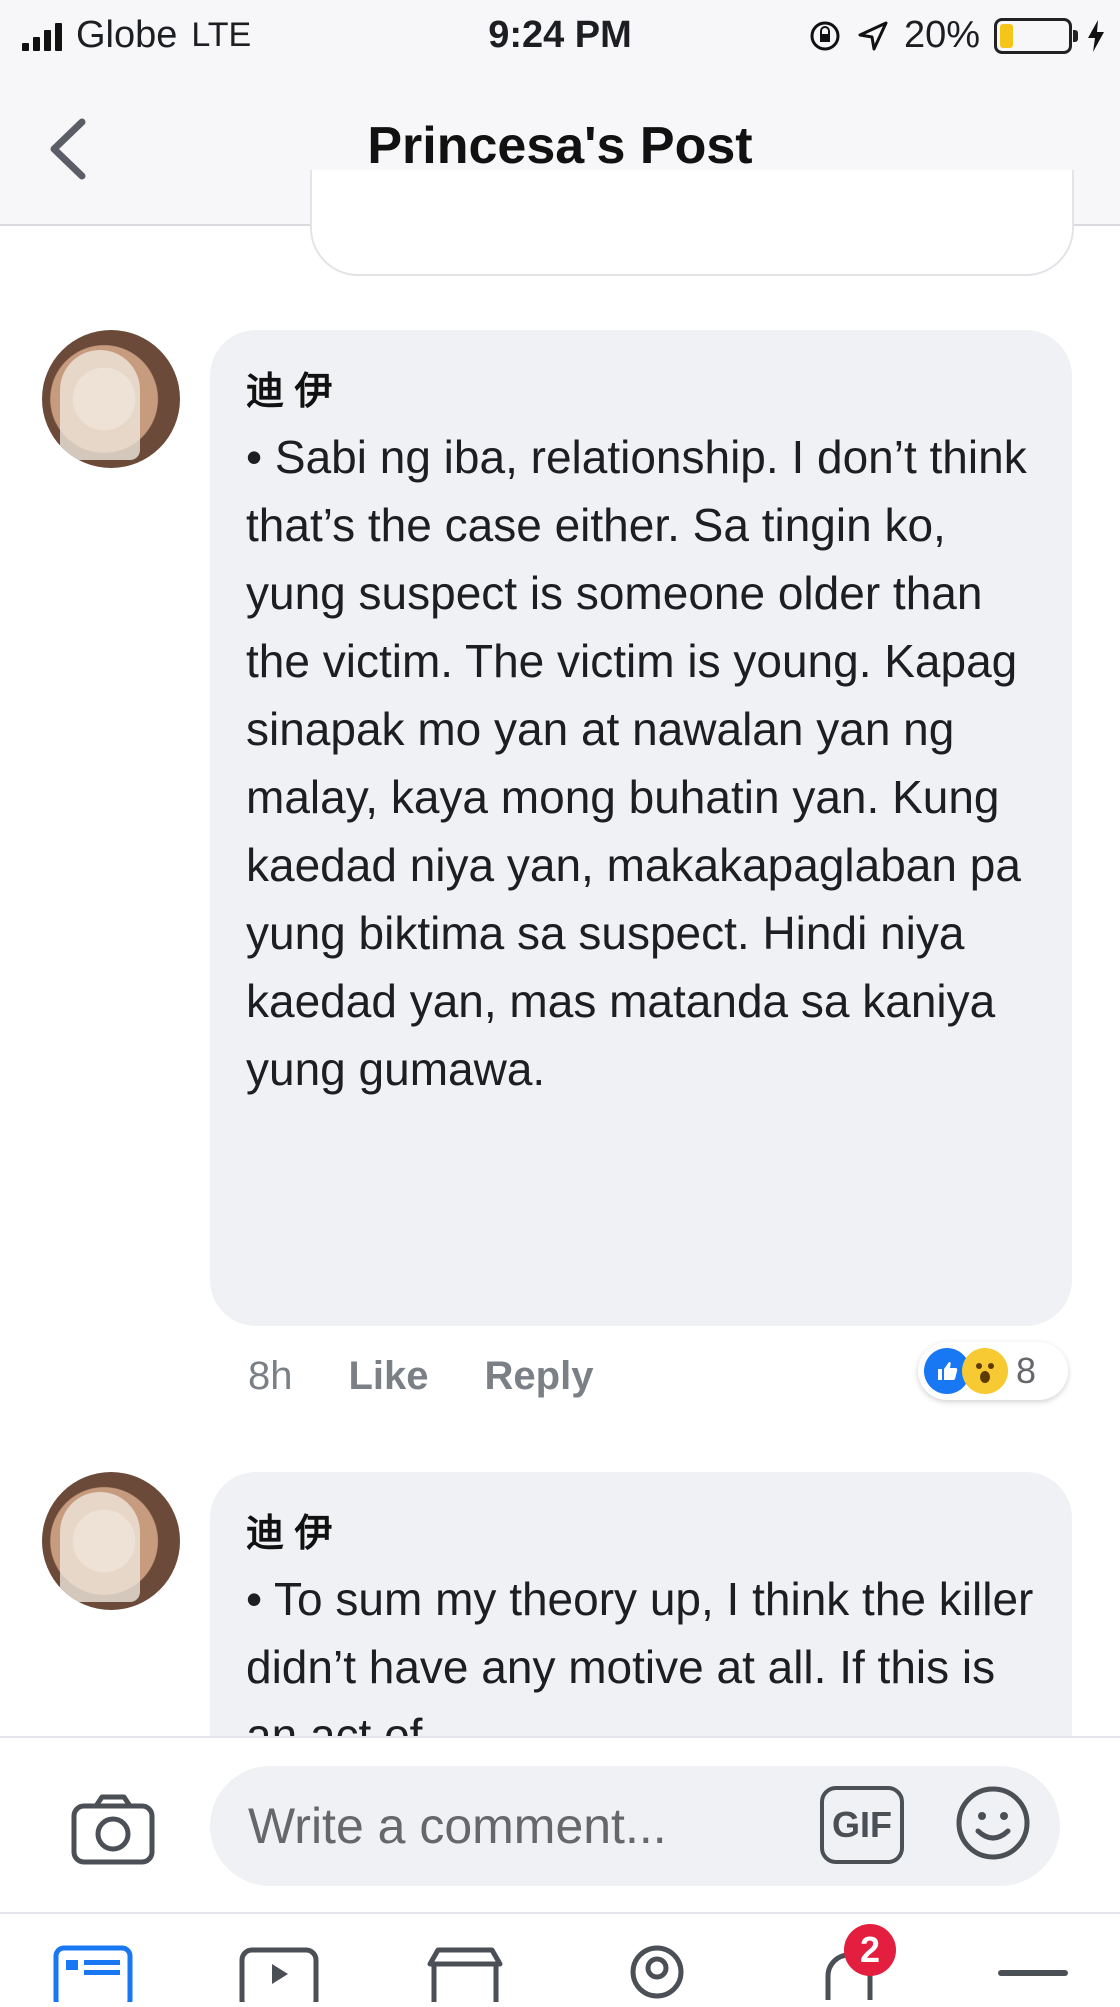 The image size is (1120, 2007). Describe the element at coordinates (560, 146) in the screenshot. I see `page-title: Princesa's Post` at that location.